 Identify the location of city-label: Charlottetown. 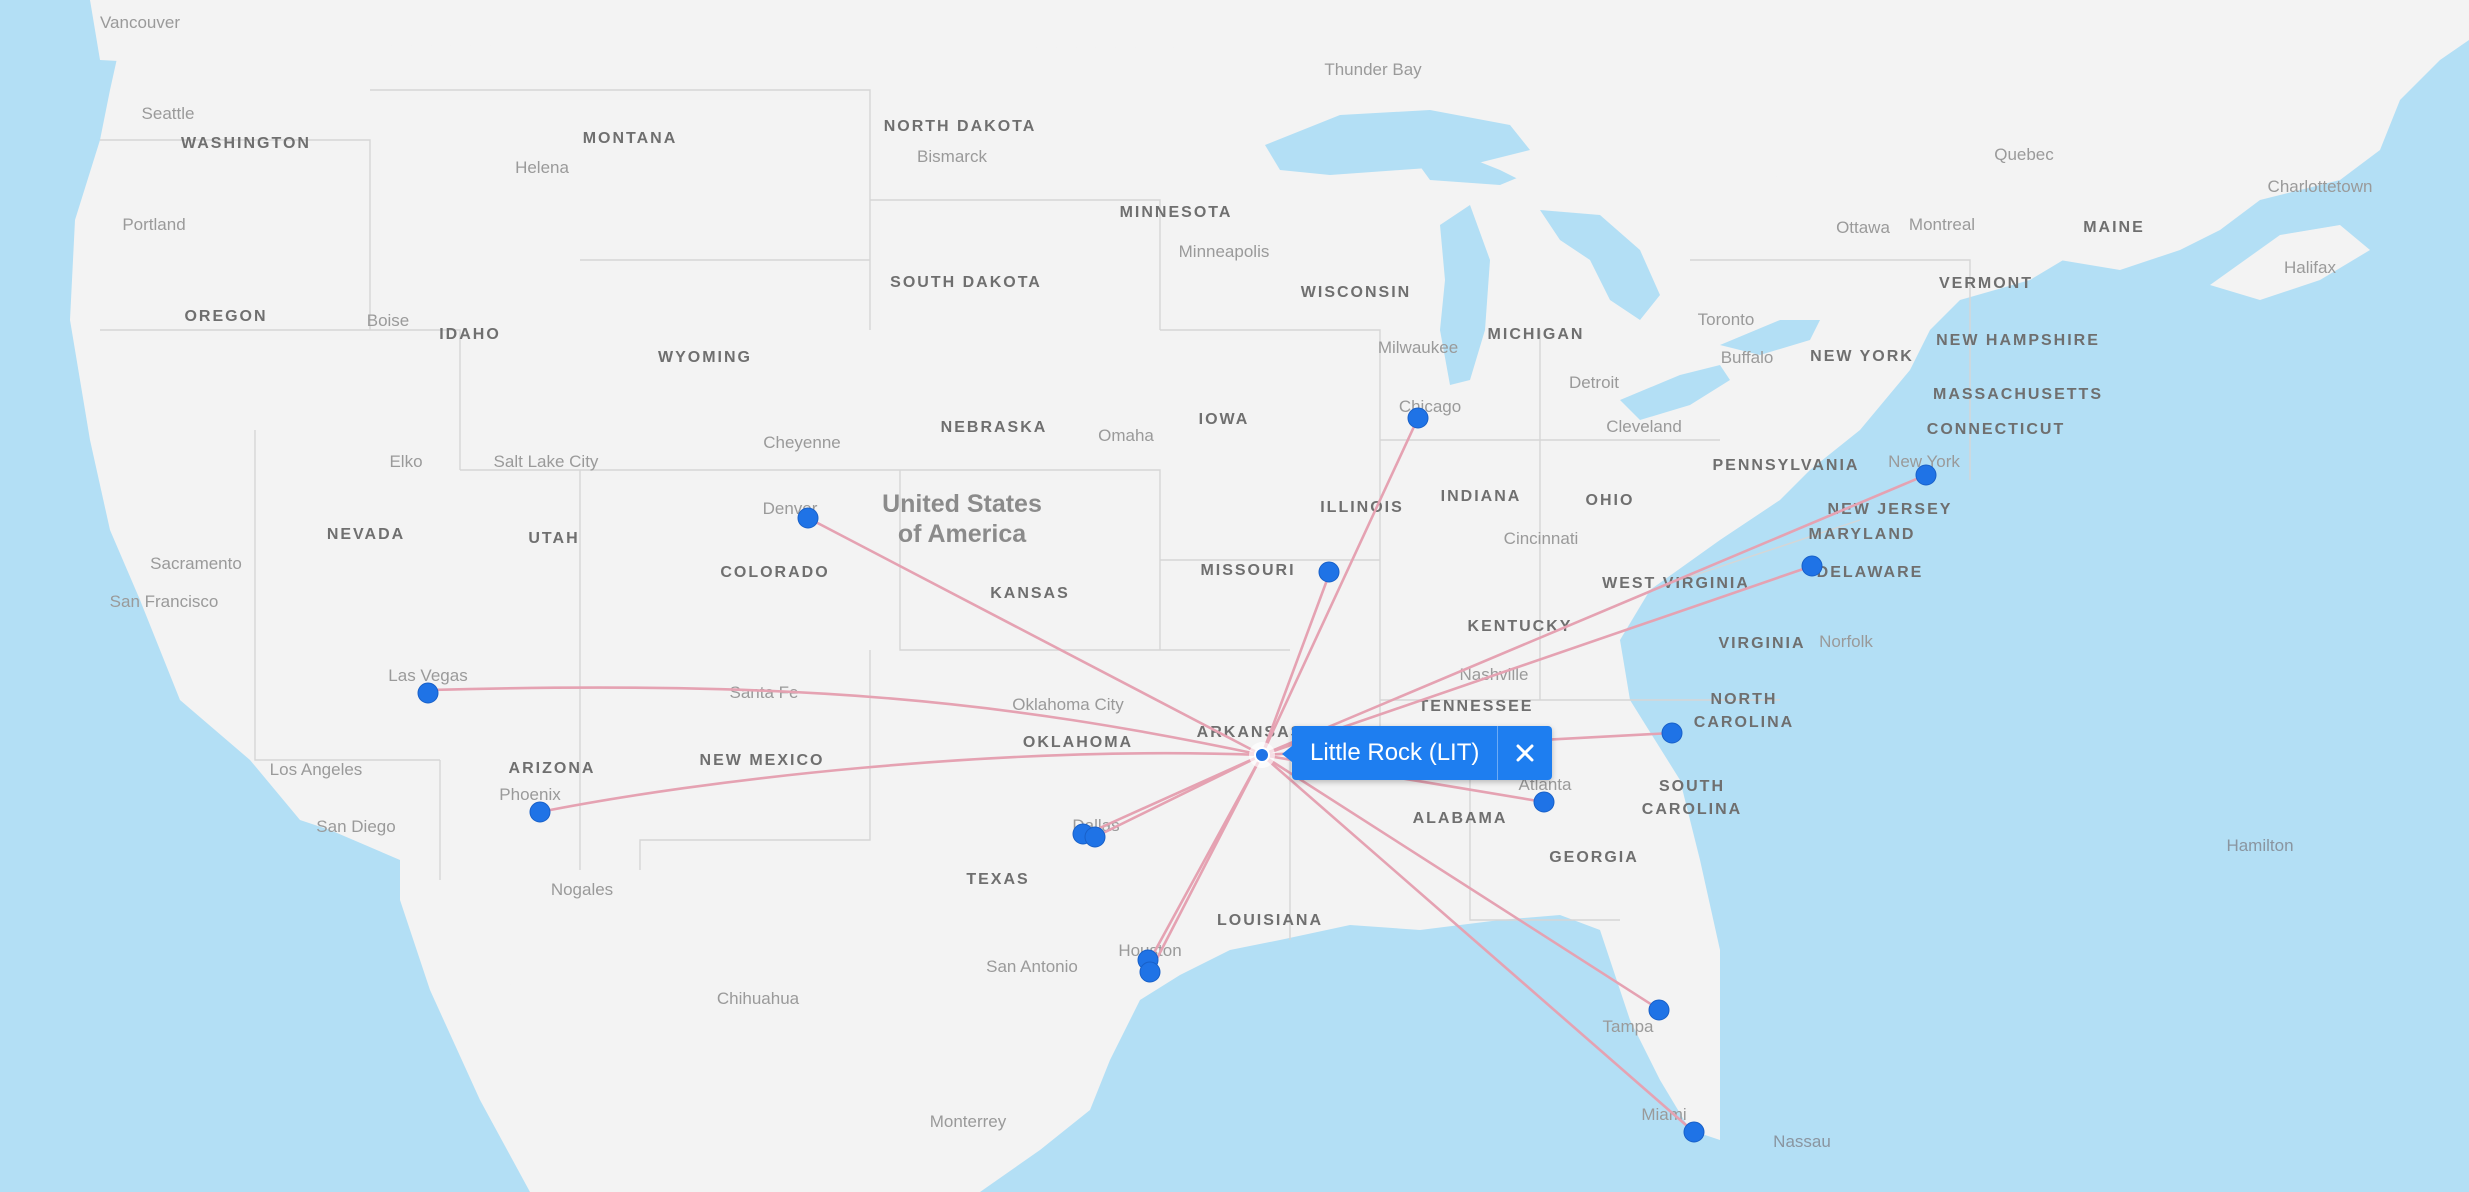
(2320, 186).